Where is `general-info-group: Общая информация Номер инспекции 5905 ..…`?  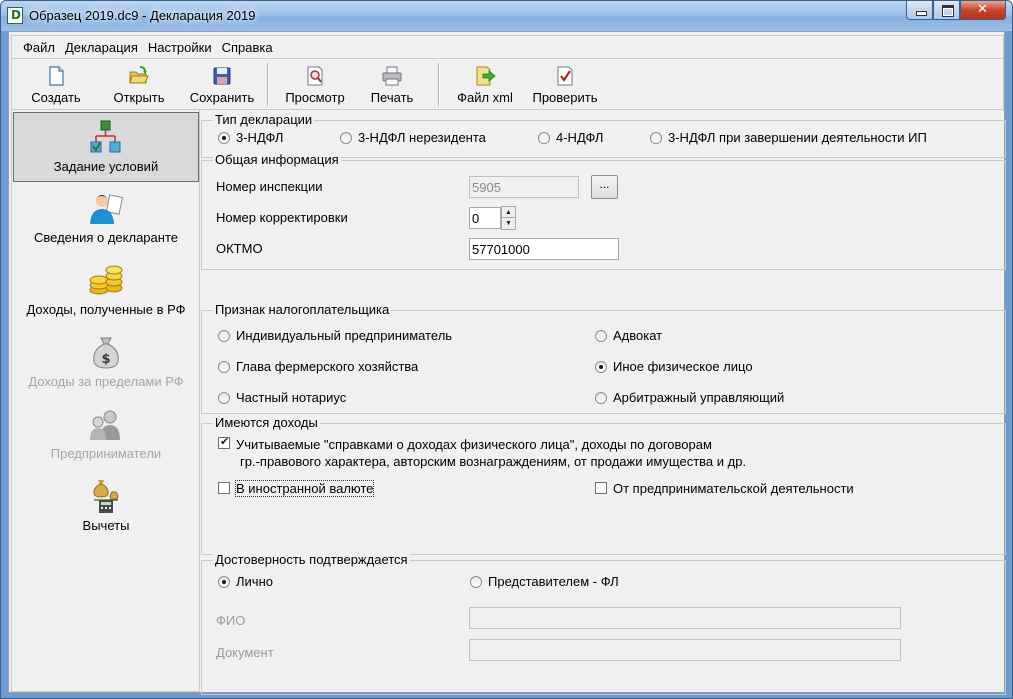
general-info-group: Общая информация Номер инспекции 5905 ..… is located at coordinates (603, 211).